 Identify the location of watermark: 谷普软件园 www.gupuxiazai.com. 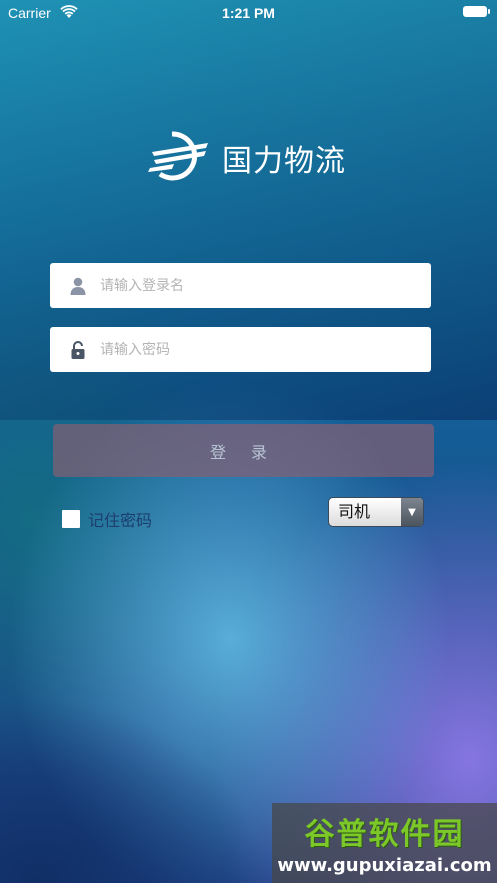
(384, 843).